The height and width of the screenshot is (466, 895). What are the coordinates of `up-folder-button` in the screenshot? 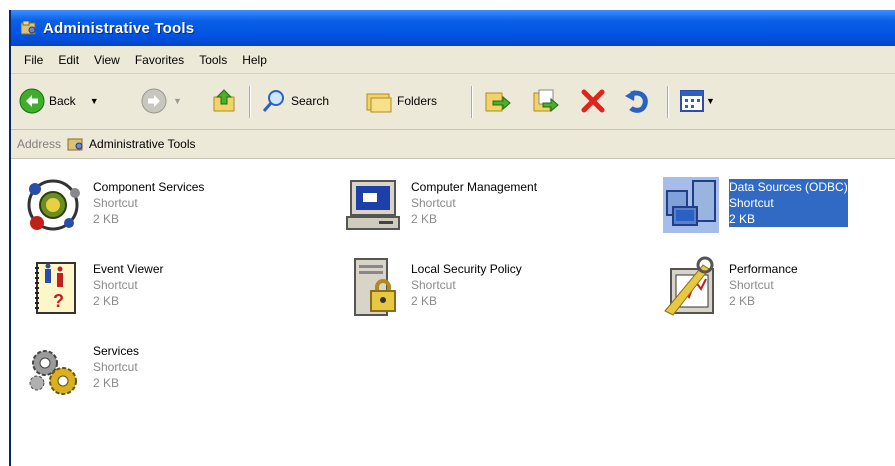 It's located at (224, 101).